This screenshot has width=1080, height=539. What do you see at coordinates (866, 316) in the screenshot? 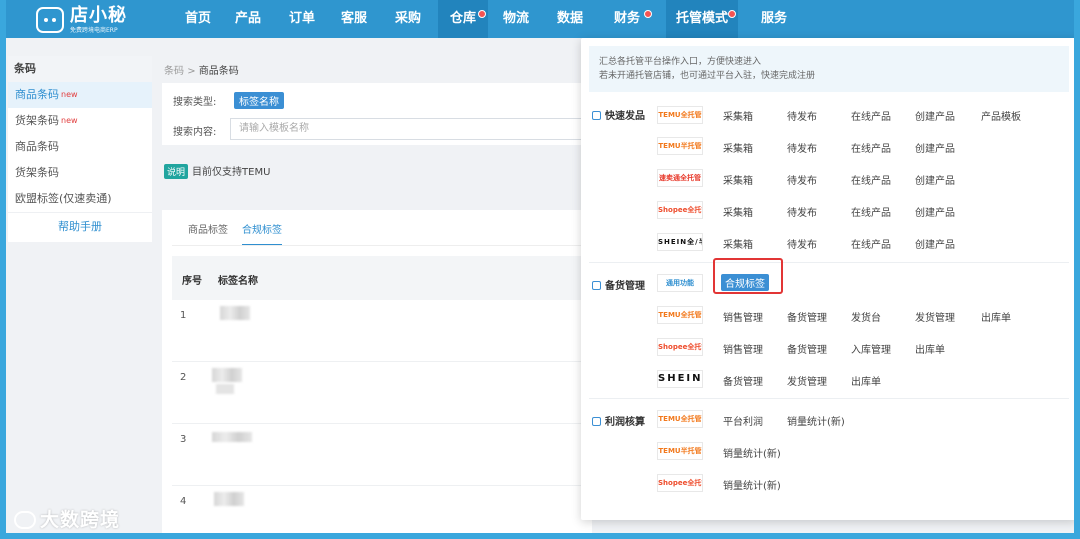
I see `link-shipping-desk: 发货台` at bounding box center [866, 316].